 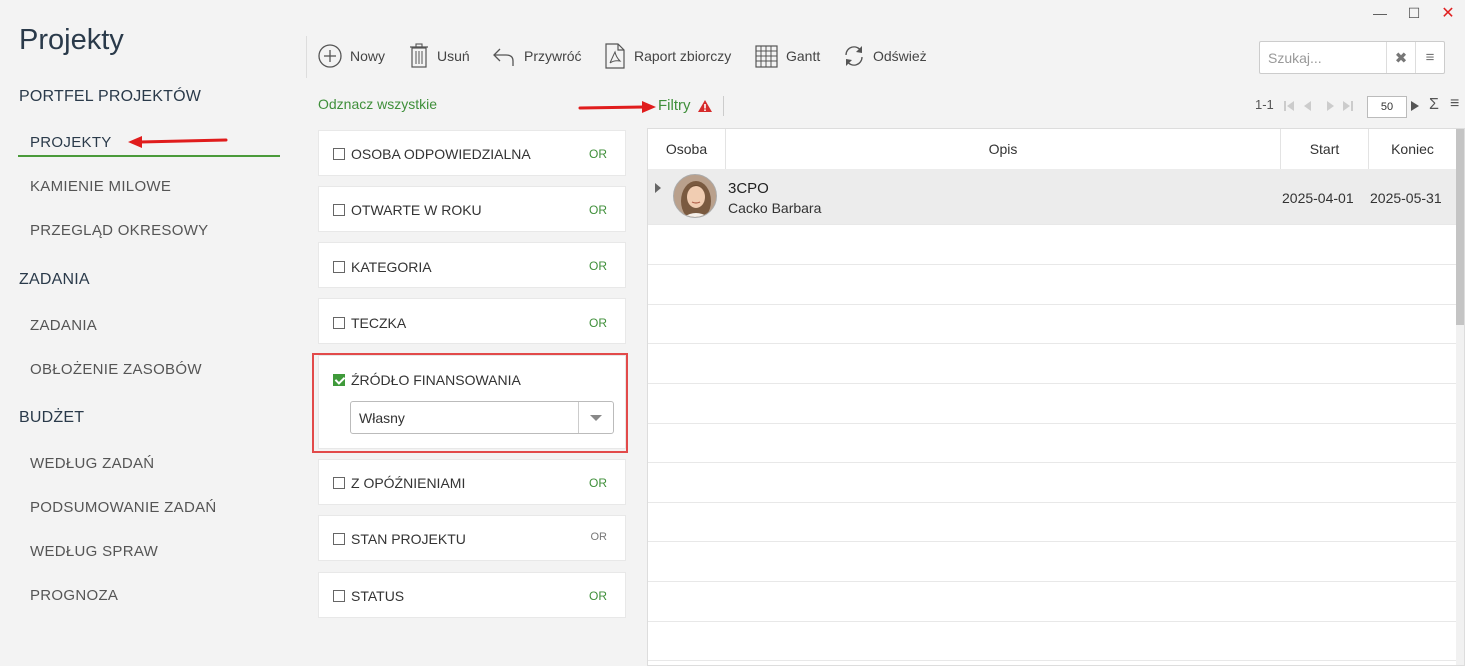 What do you see at coordinates (379, 323) in the screenshot?
I see `filter-label: TECZKA` at bounding box center [379, 323].